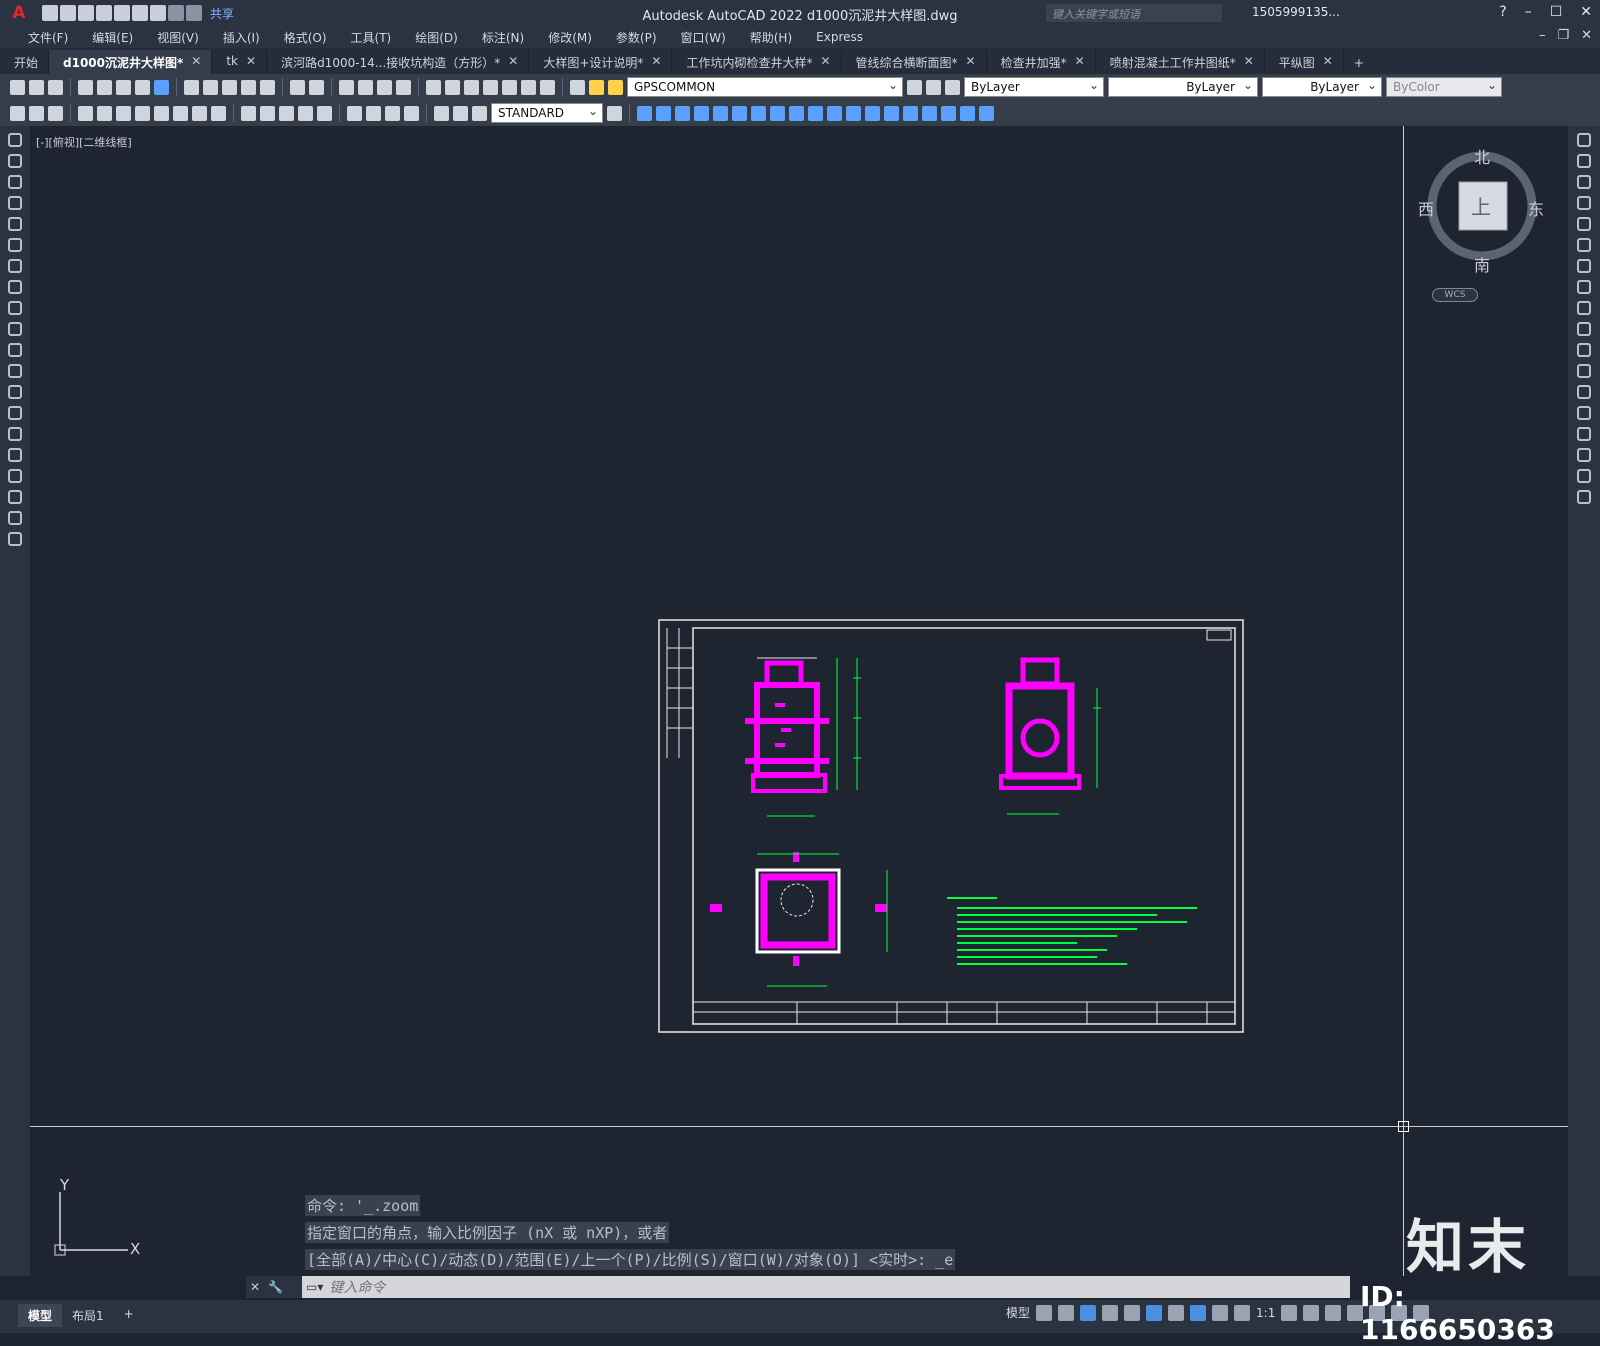 The width and height of the screenshot is (1600, 1346). Describe the element at coordinates (1066, 1312) in the screenshot. I see `snap-icon` at that location.